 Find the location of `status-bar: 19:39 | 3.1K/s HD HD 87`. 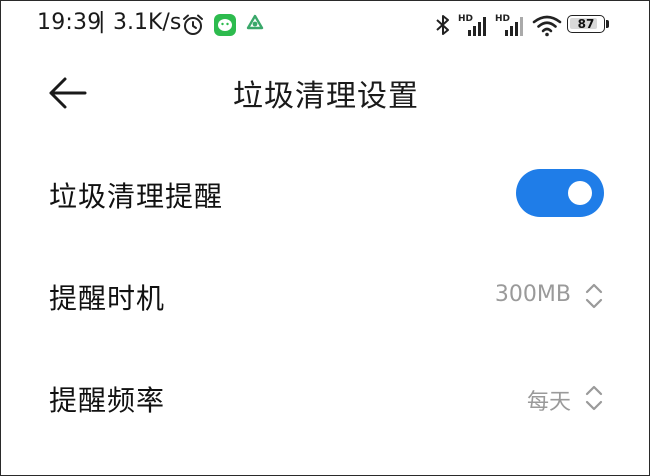

status-bar: 19:39 | 3.1K/s HD HD 87 is located at coordinates (325, 26).